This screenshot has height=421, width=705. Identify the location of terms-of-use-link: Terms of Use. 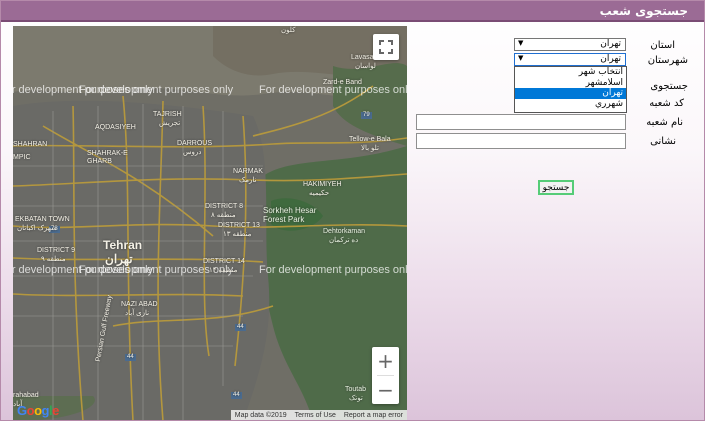
(315, 415).